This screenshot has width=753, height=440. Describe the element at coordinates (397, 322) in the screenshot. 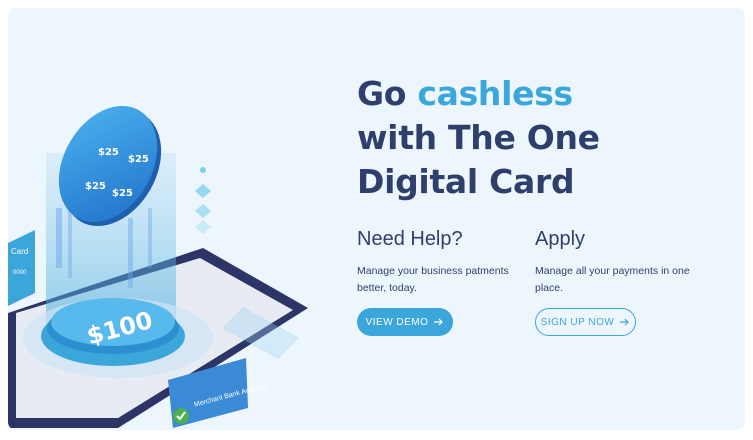

I see `view-demo-label: VIEW DEMO` at that location.